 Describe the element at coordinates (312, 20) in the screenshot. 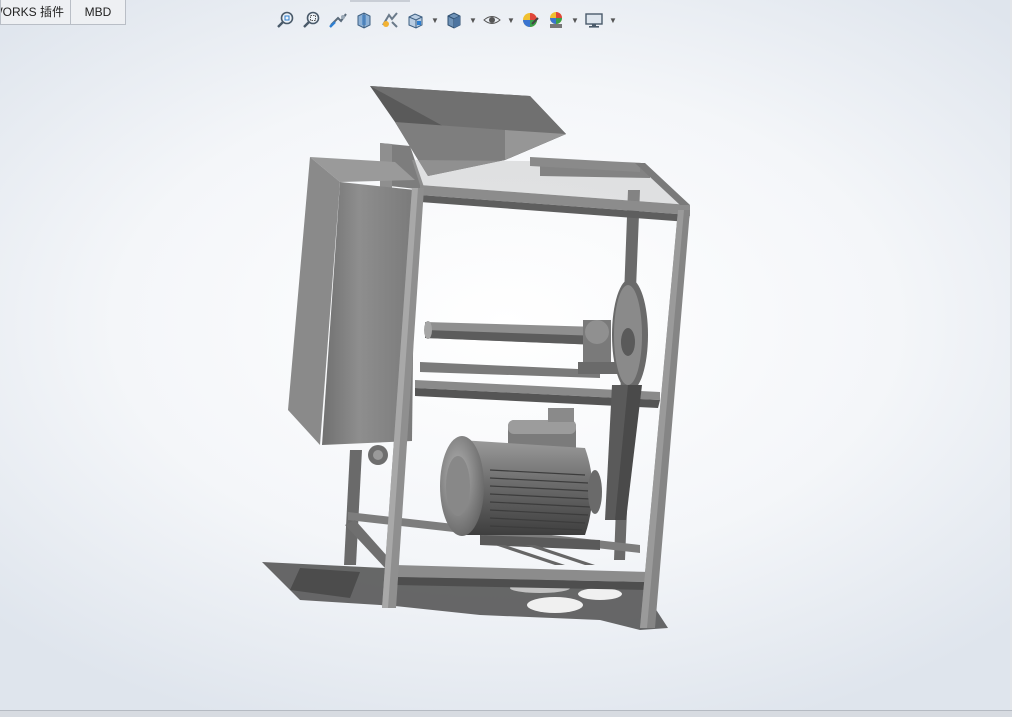

I see `zoom-to-area-icon` at that location.